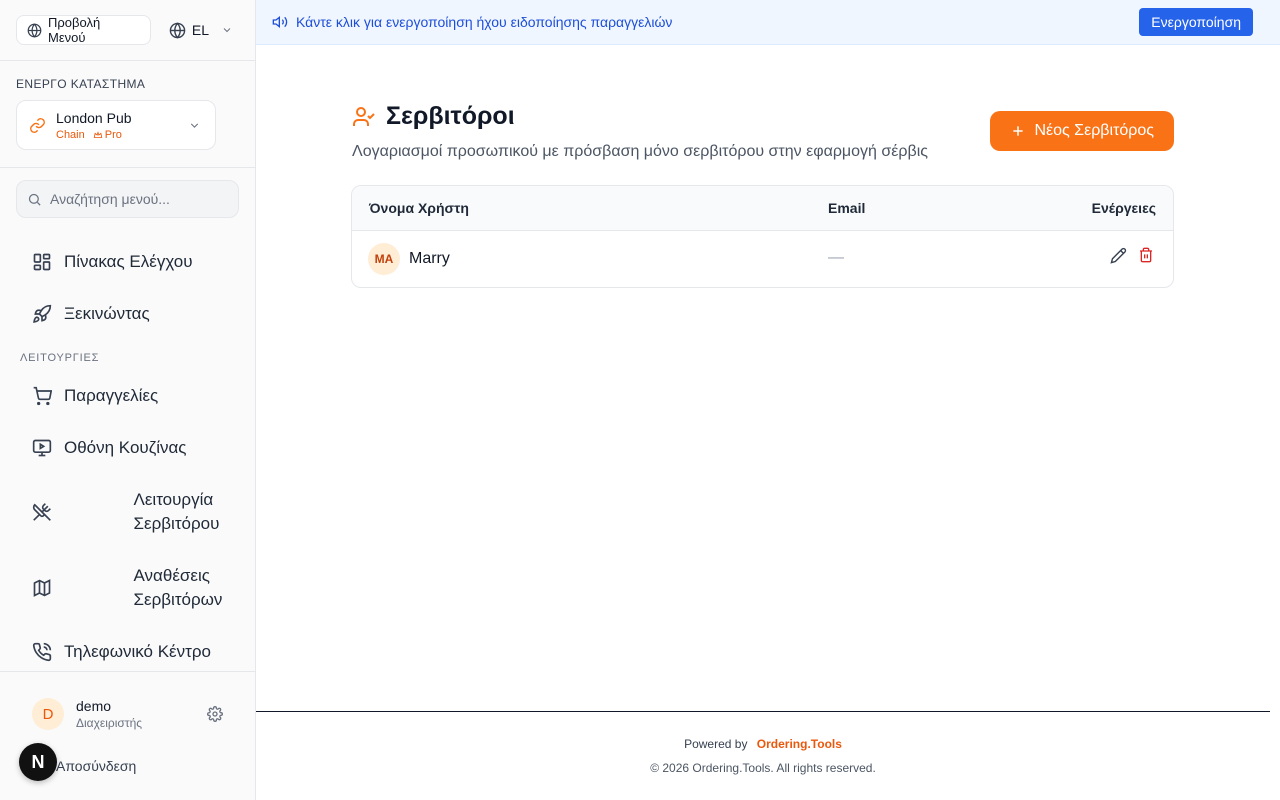 The width and height of the screenshot is (1280, 800). Describe the element at coordinates (215, 714) in the screenshot. I see `gear-icon` at that location.